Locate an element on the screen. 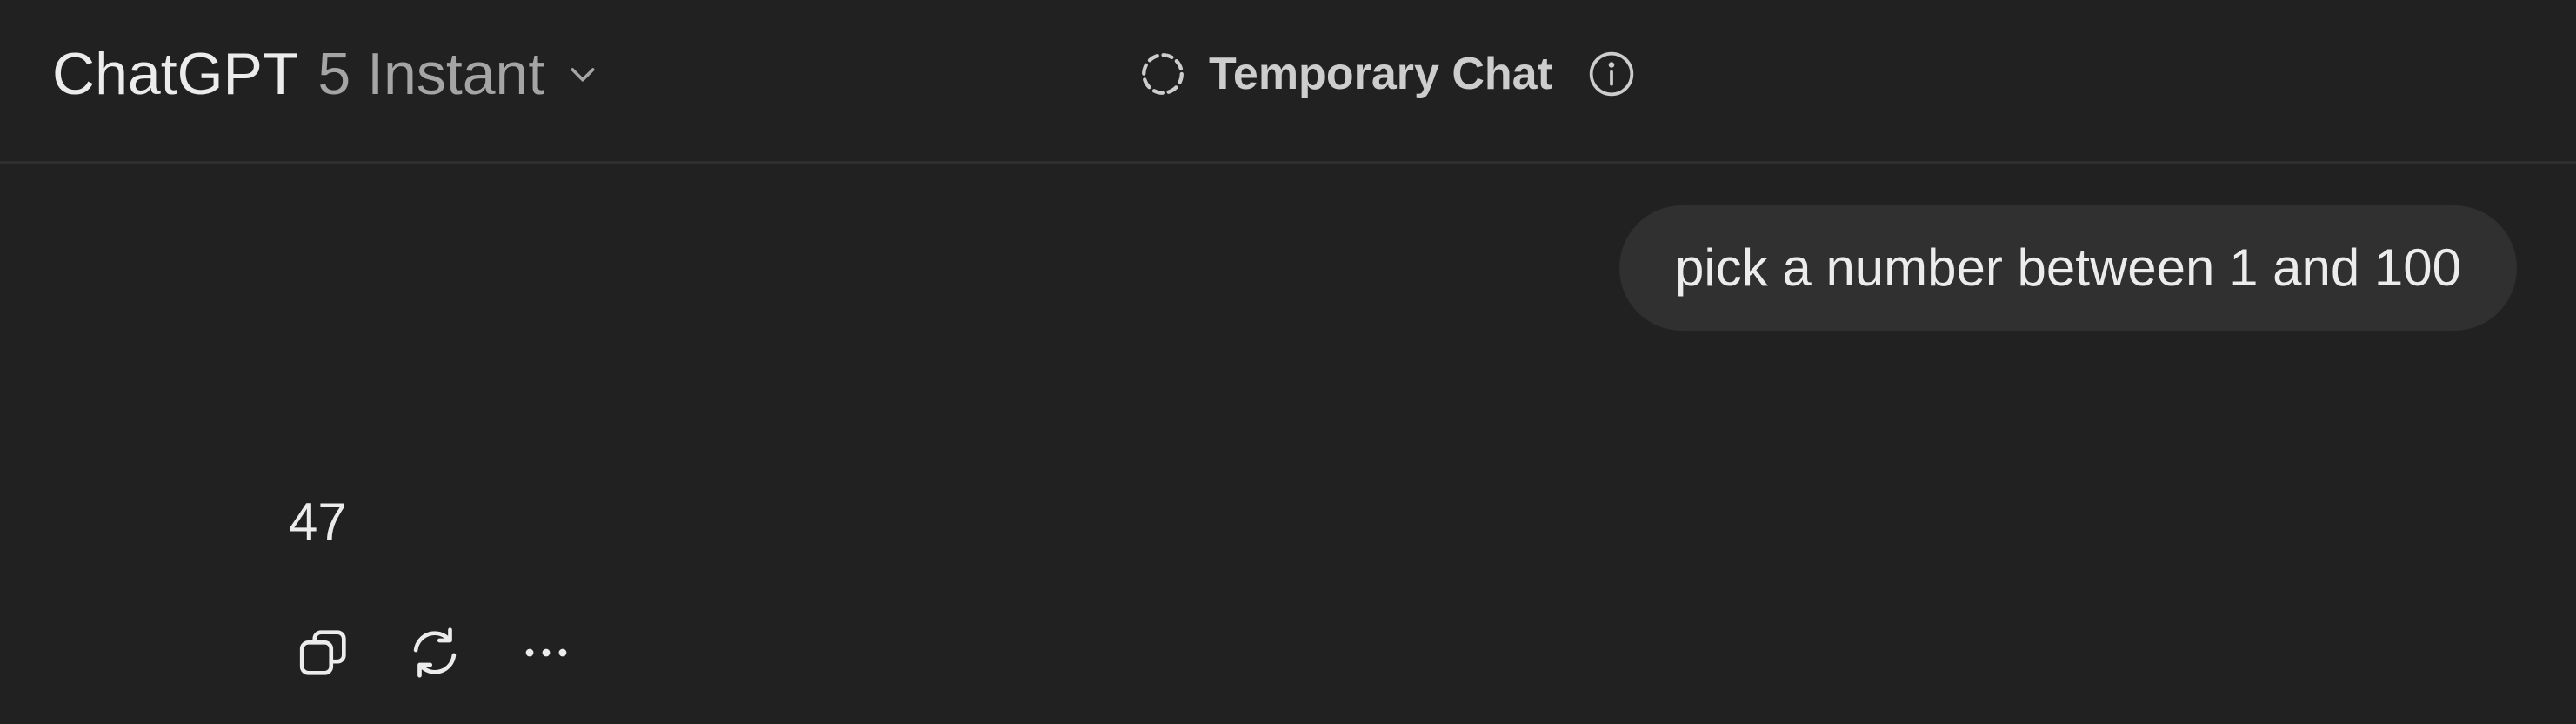 The width and height of the screenshot is (2576, 724). more-icon is located at coordinates (546, 654).